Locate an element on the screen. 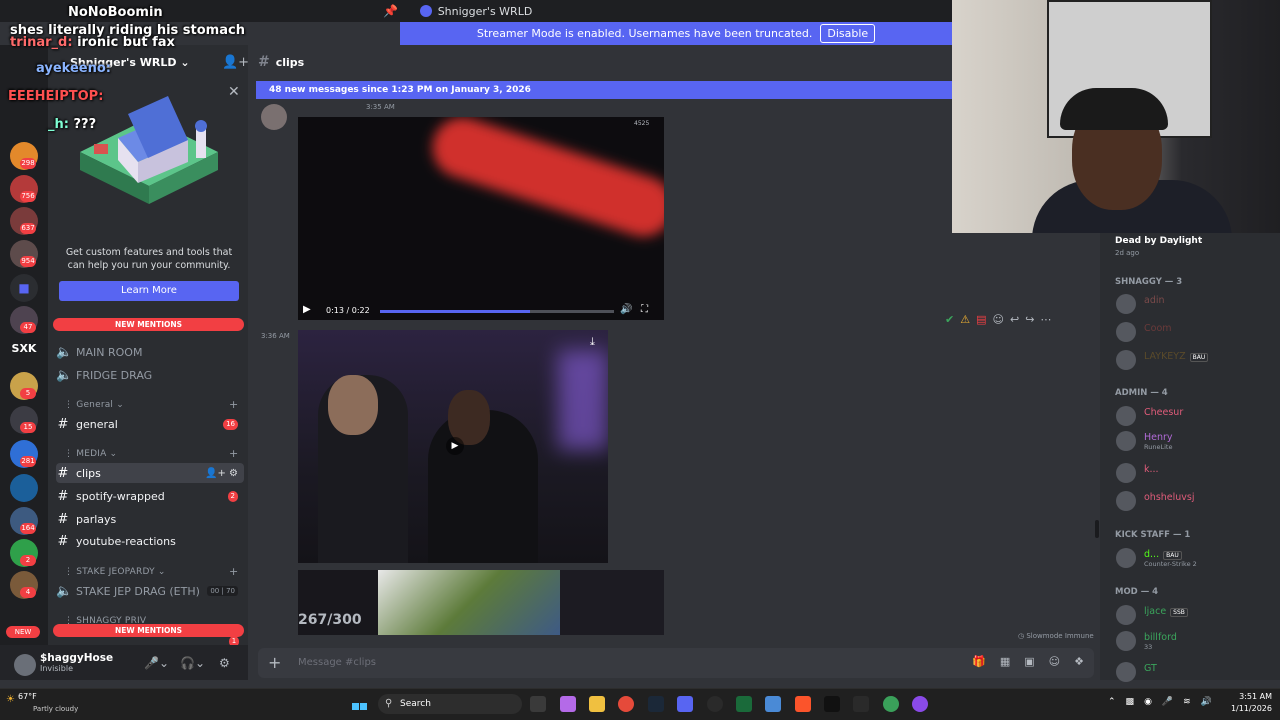 Image resolution: width=1280 pixels, height=720 pixels. microphone-icon: 🎤⌄ is located at coordinates (156, 663).